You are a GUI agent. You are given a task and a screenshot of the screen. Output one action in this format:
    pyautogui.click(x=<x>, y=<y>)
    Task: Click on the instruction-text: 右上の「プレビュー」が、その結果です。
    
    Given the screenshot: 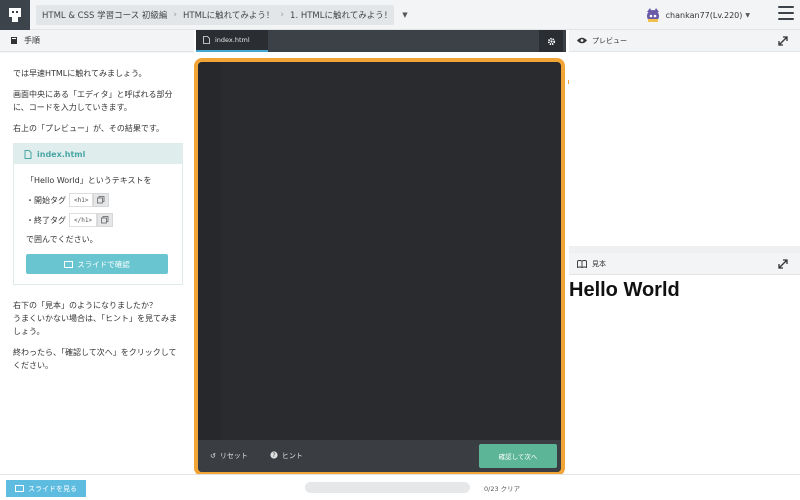 What is the action you would take?
    pyautogui.click(x=89, y=128)
    